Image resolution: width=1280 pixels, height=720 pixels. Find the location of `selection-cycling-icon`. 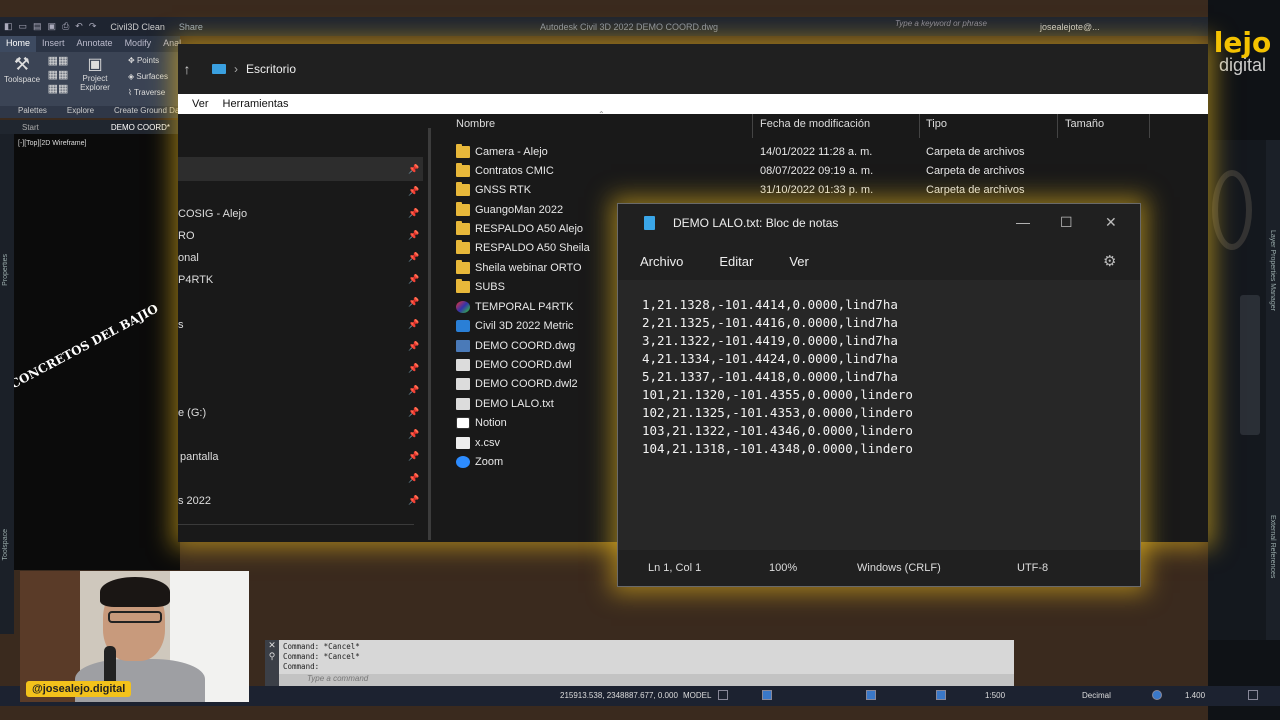

selection-cycling-icon is located at coordinates (871, 695).